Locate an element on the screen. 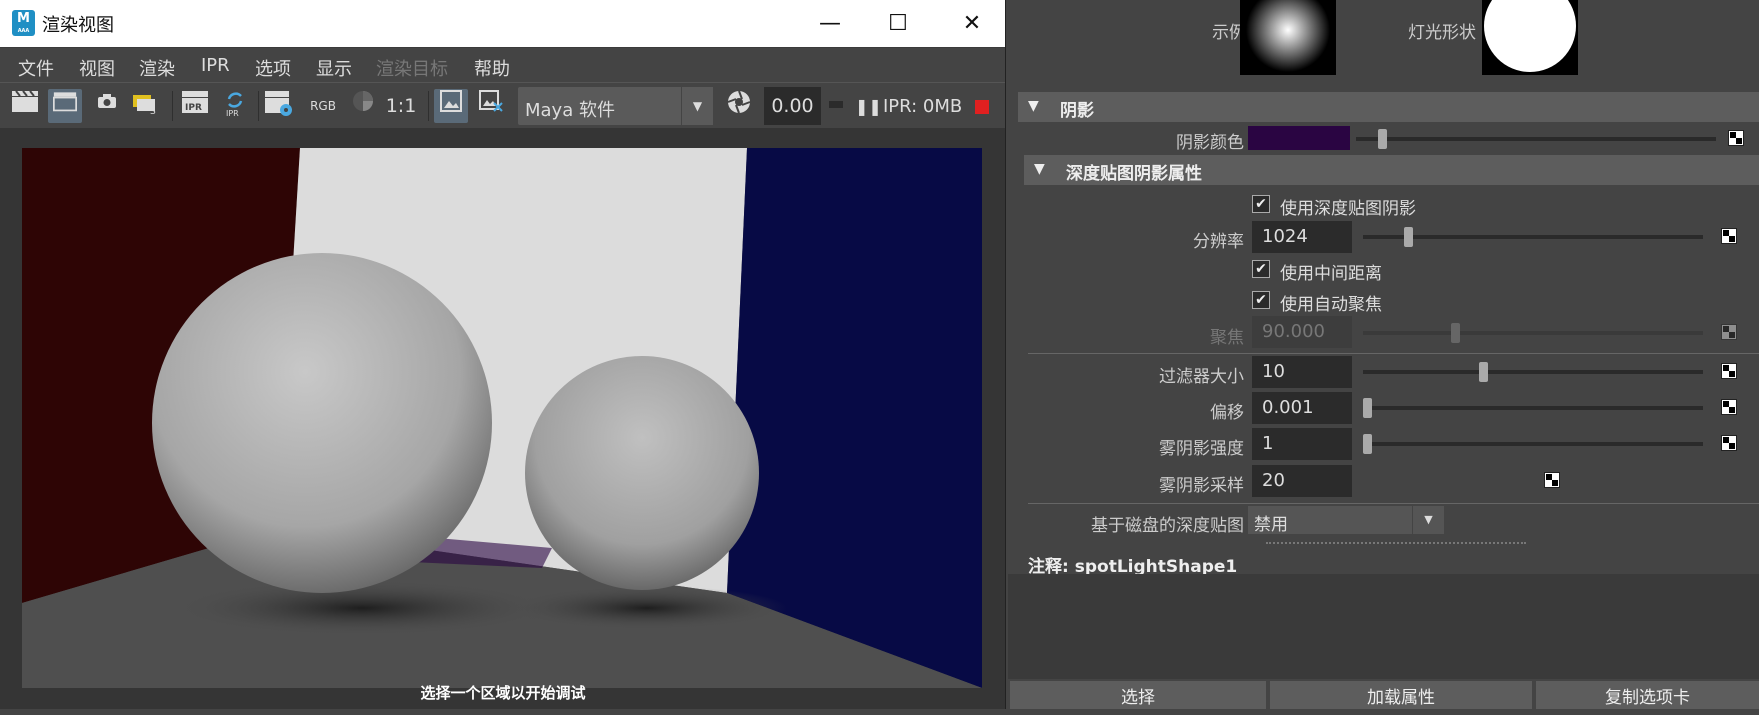  resolution-field: 1024 is located at coordinates (1302, 237).